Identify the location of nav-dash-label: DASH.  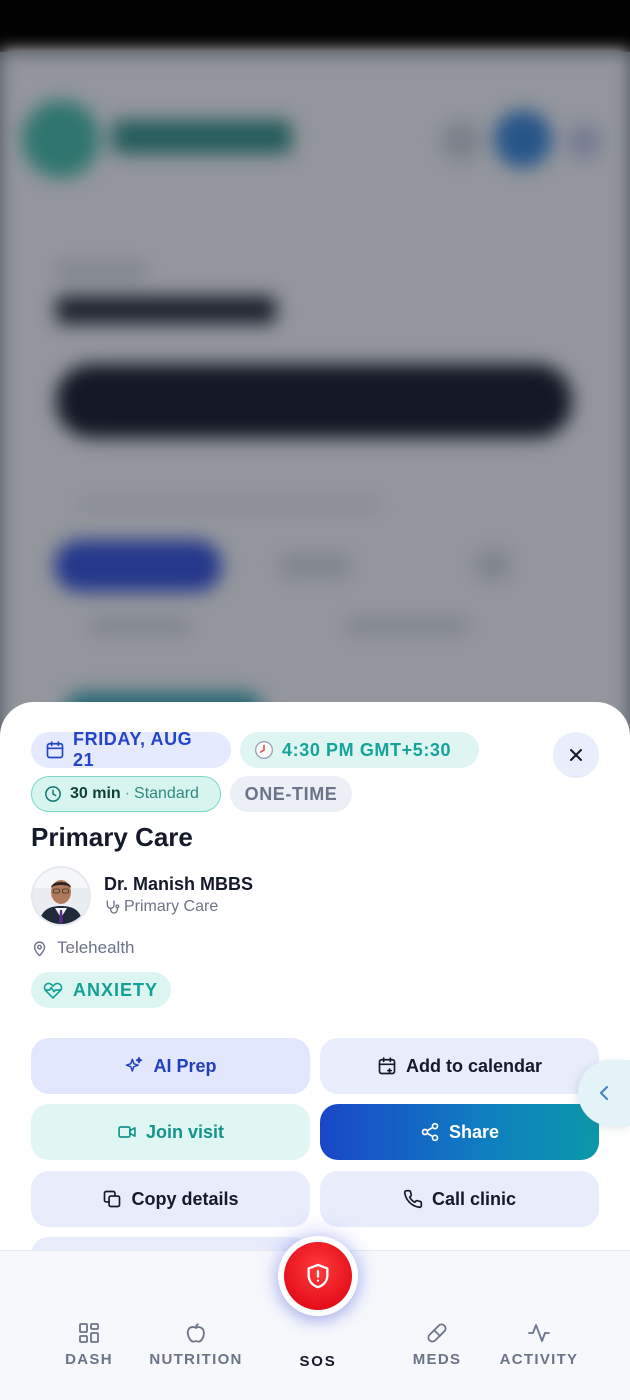
(89, 1359).